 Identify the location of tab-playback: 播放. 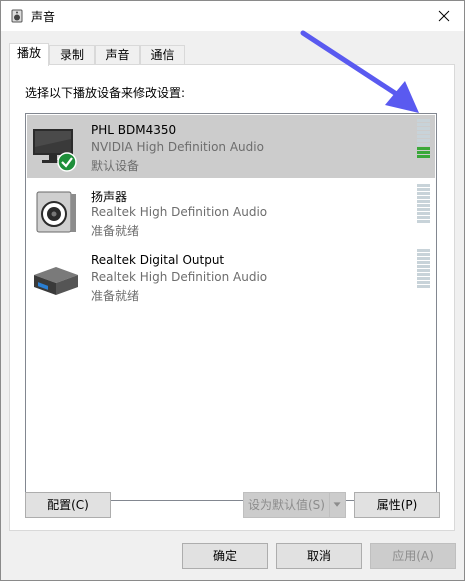
(29, 54).